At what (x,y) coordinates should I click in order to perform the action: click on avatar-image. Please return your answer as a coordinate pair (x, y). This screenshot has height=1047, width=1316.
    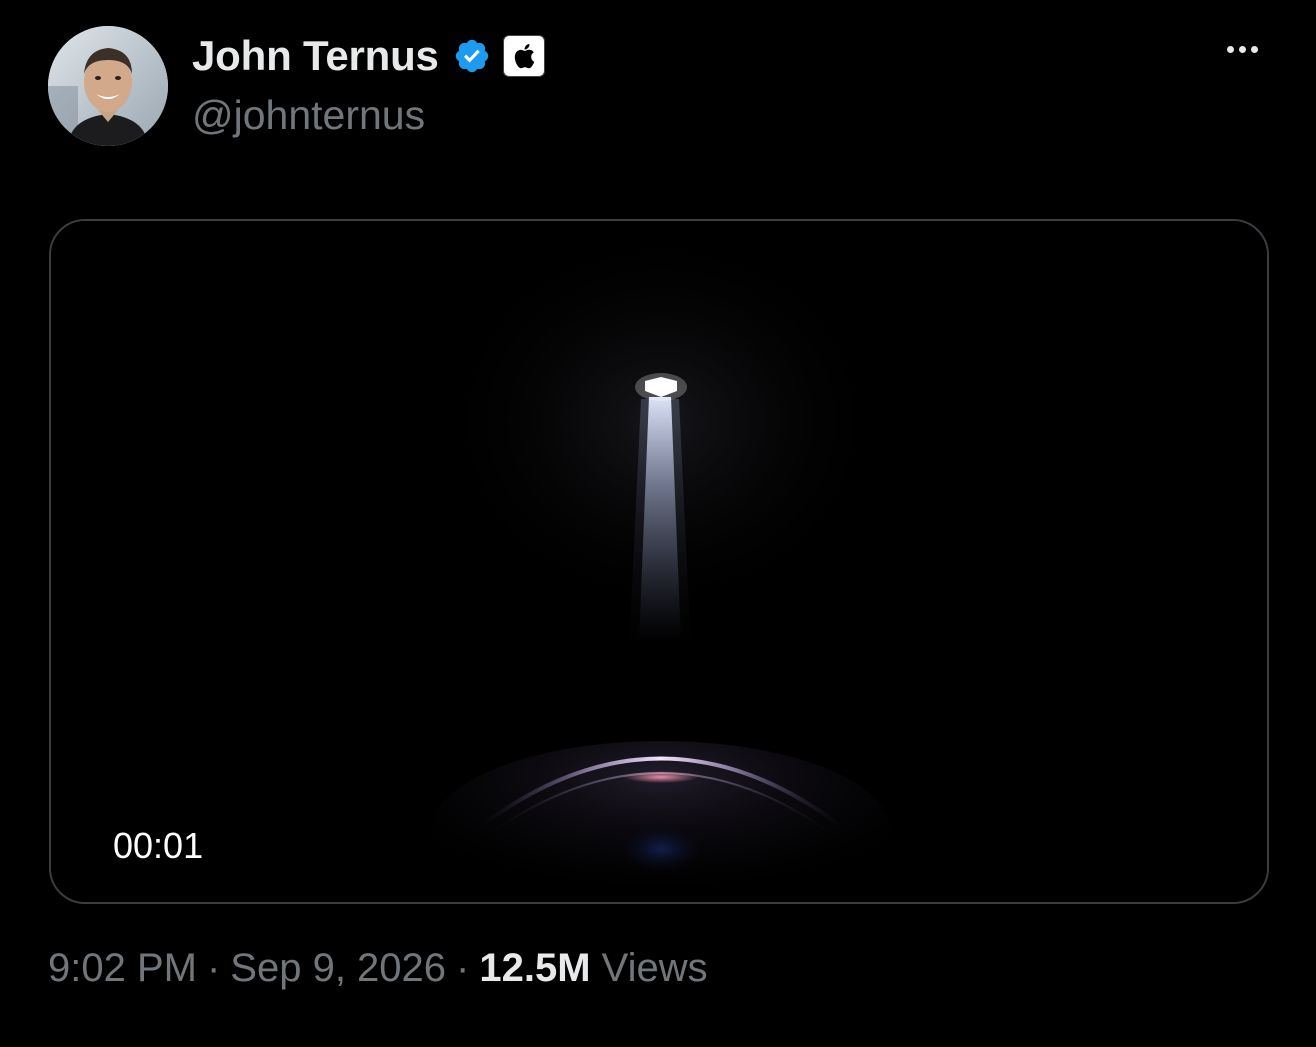
    Looking at the image, I should click on (108, 86).